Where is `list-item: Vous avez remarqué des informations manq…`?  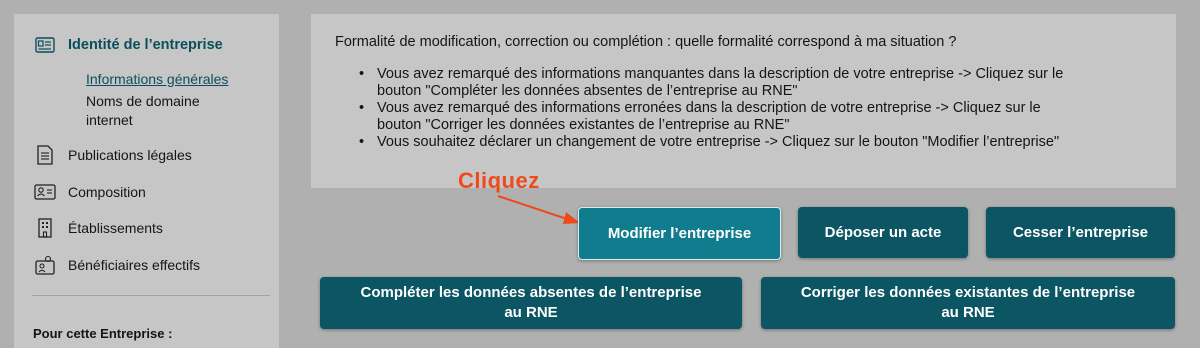 list-item: Vous avez remarqué des informations manq… is located at coordinates (757, 83).